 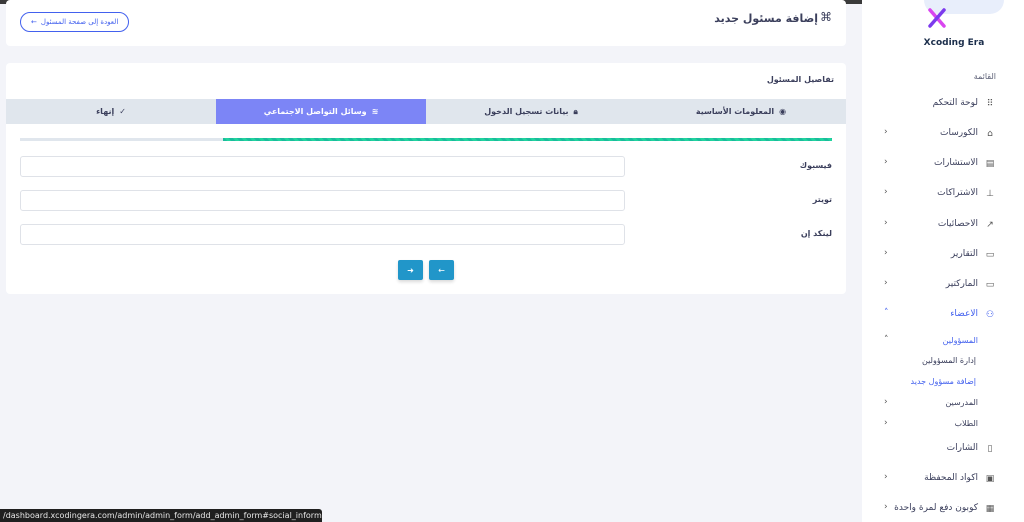 I want to click on coupon-icon: ▦, so click(x=990, y=509).